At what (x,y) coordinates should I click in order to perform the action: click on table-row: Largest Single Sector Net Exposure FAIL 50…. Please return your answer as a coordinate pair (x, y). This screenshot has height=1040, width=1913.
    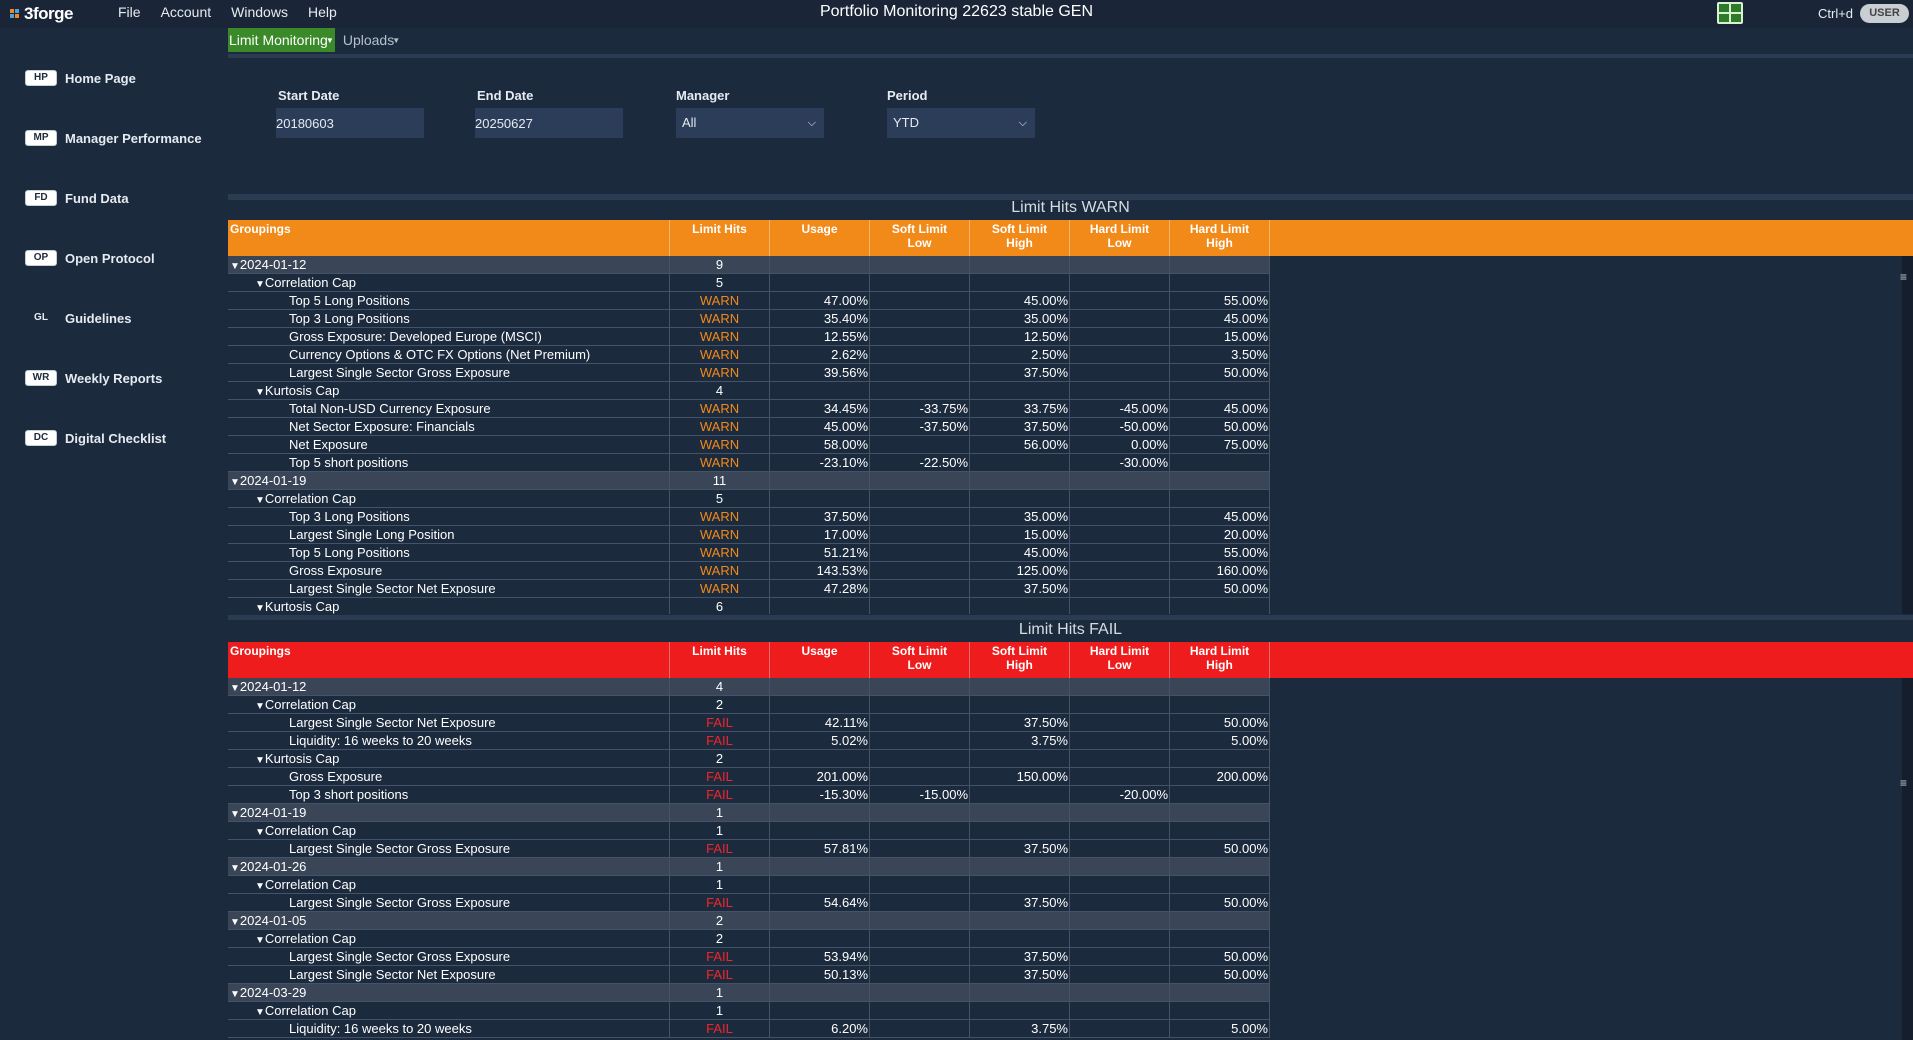
    Looking at the image, I should click on (749, 975).